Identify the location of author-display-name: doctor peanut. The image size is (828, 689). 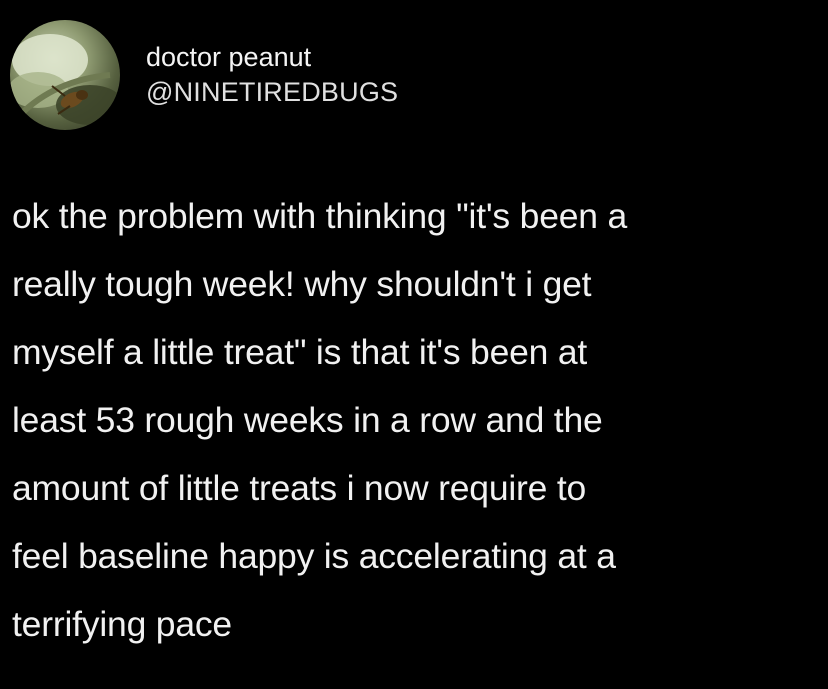
(272, 57).